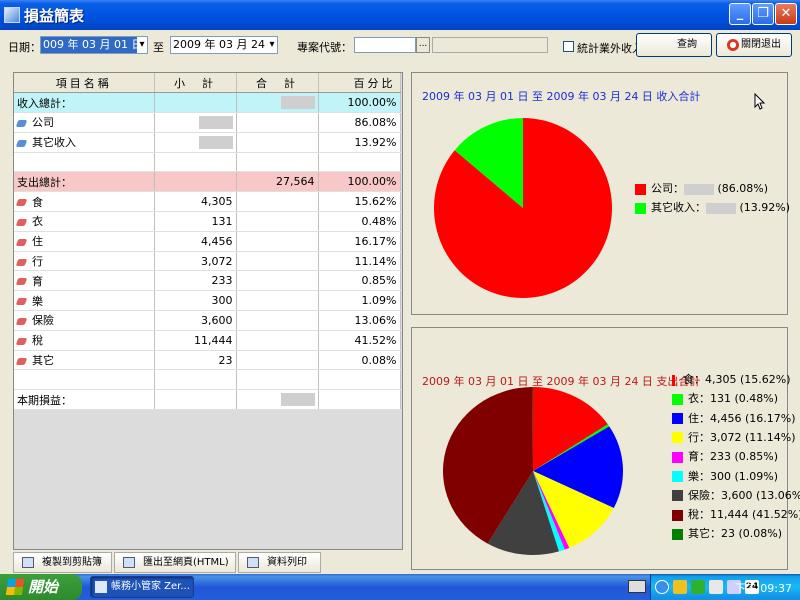  I want to click on date-from-dropdown-icon: ▾, so click(142, 45).